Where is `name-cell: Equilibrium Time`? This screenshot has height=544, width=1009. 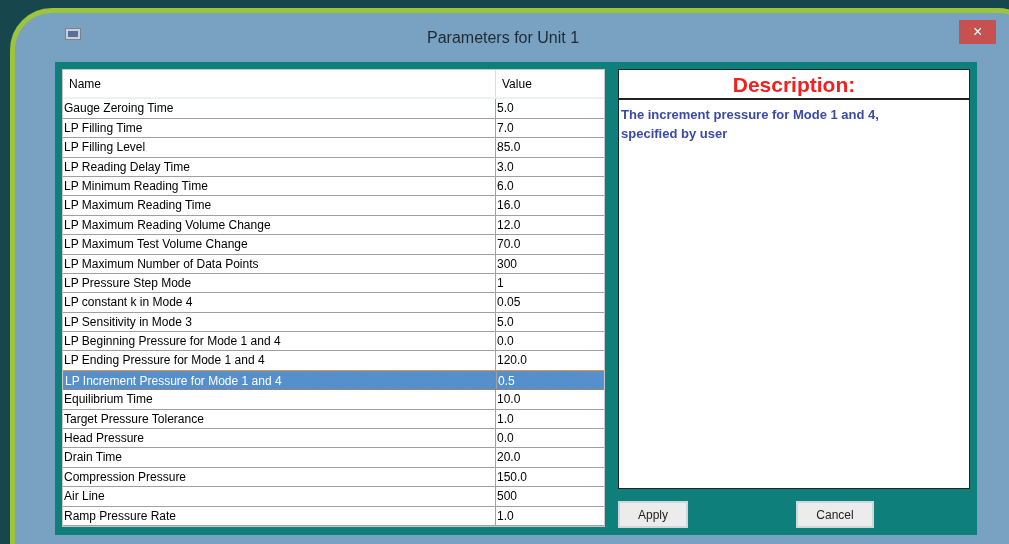 name-cell: Equilibrium Time is located at coordinates (279, 399).